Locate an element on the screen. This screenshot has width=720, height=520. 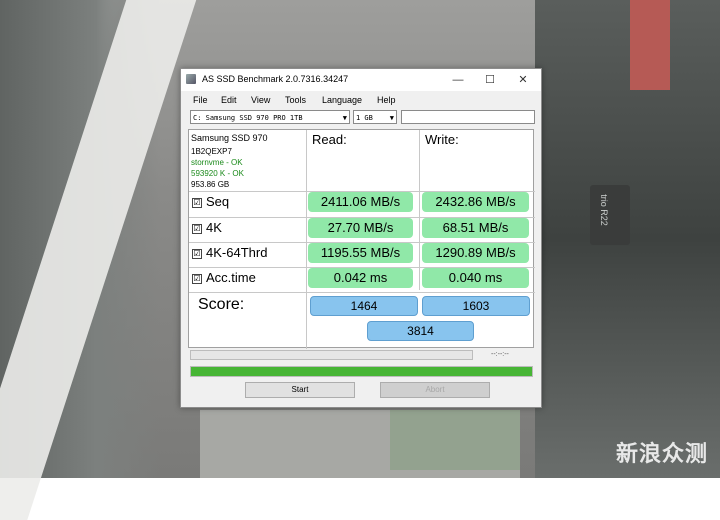
menu-bar: File Edit View Tools Language Help is located at coordinates (361, 101).